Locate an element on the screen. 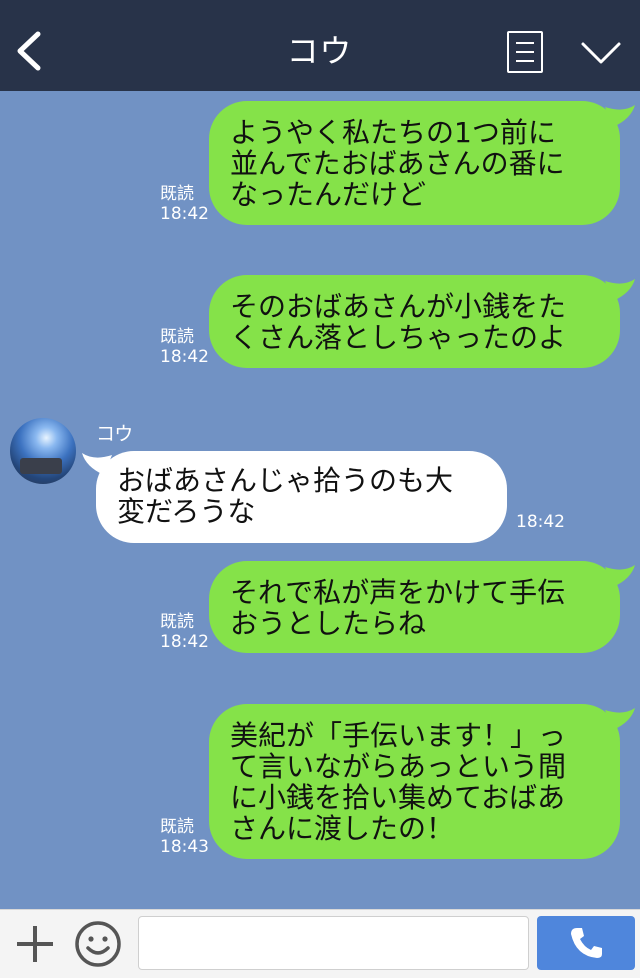  input-bar is located at coordinates (320, 943).